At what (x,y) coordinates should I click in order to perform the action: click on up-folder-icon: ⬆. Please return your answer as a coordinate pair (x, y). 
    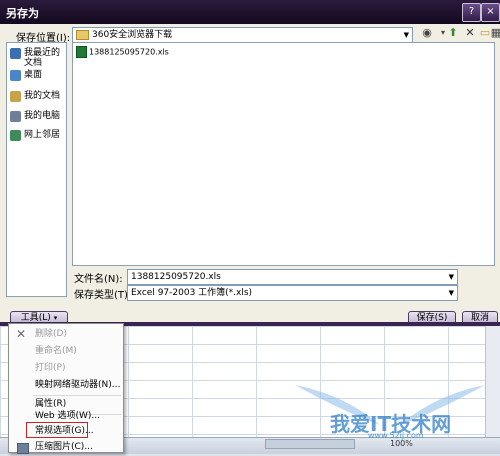
    Looking at the image, I should click on (453, 33).